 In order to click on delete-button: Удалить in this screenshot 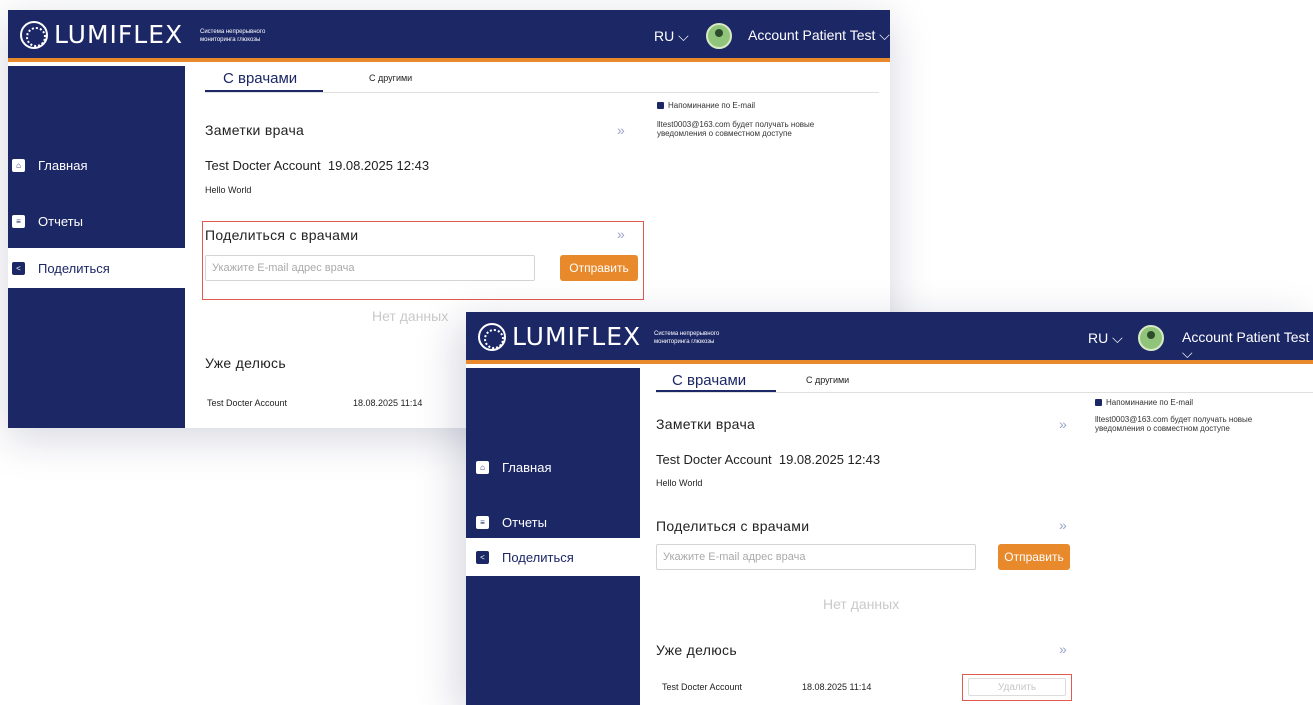, I will do `click(1017, 687)`.